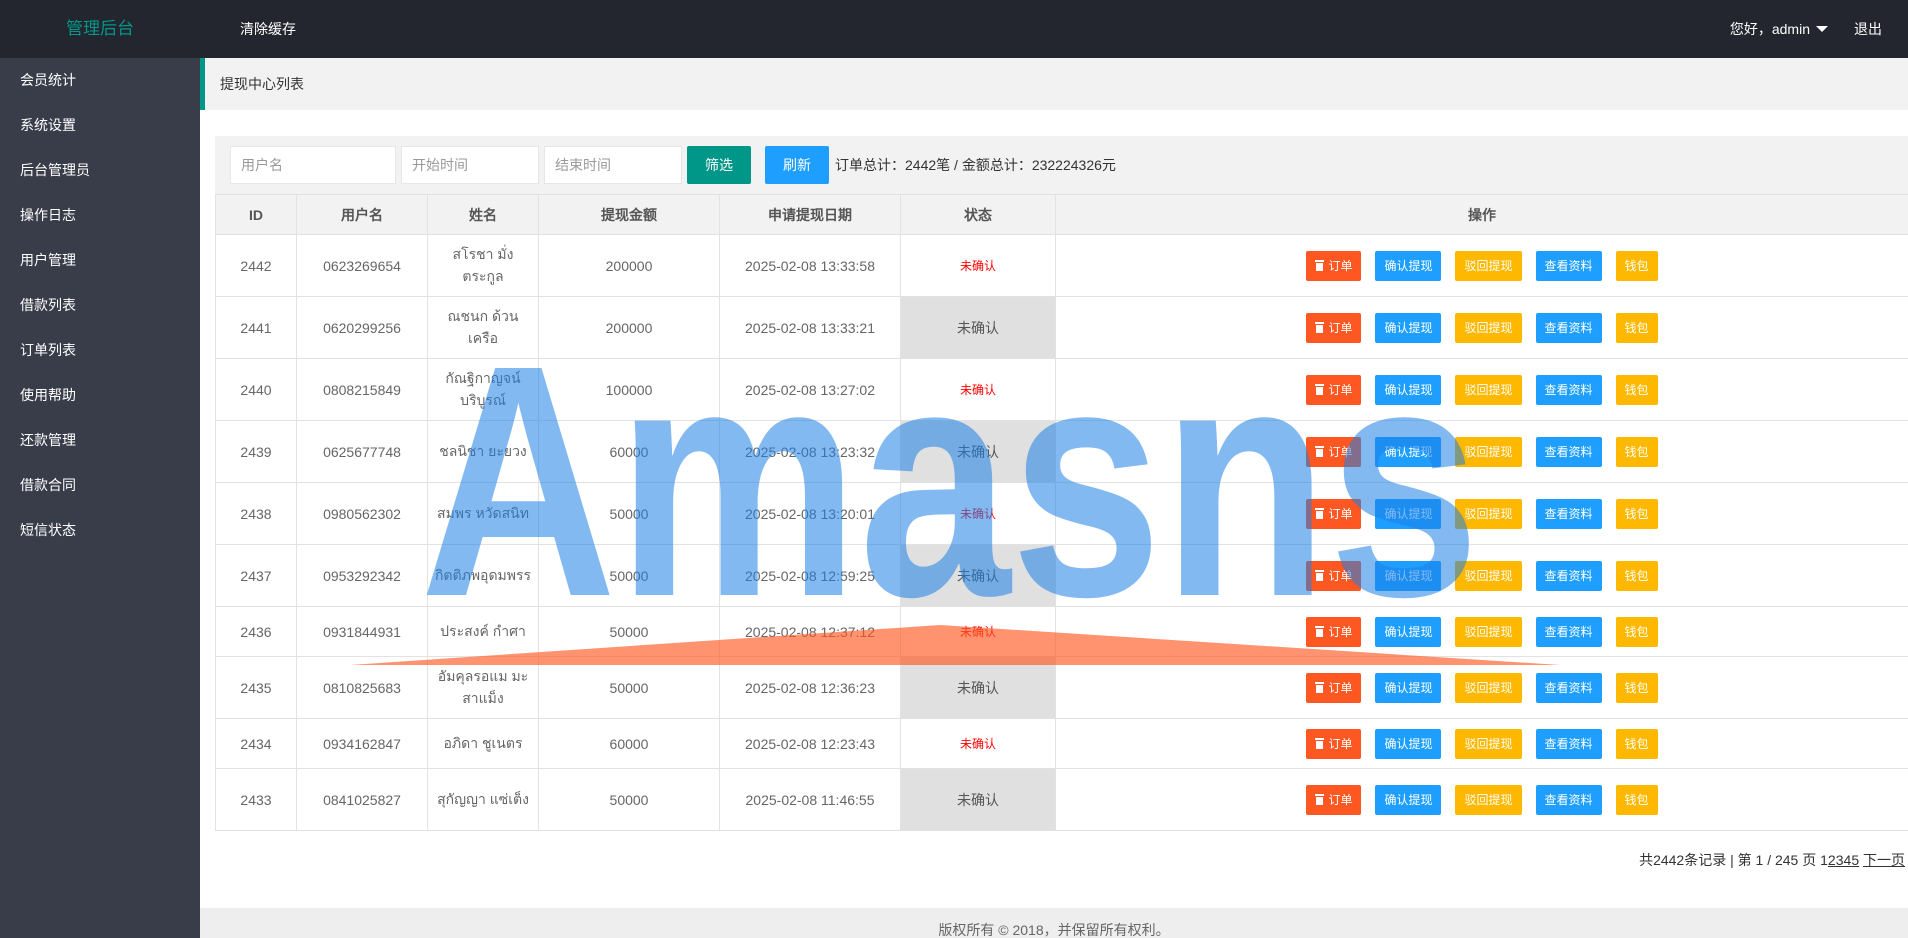 This screenshot has height=938, width=1908. Describe the element at coordinates (483, 214) in the screenshot. I see `col-header-name: 姓名` at that location.